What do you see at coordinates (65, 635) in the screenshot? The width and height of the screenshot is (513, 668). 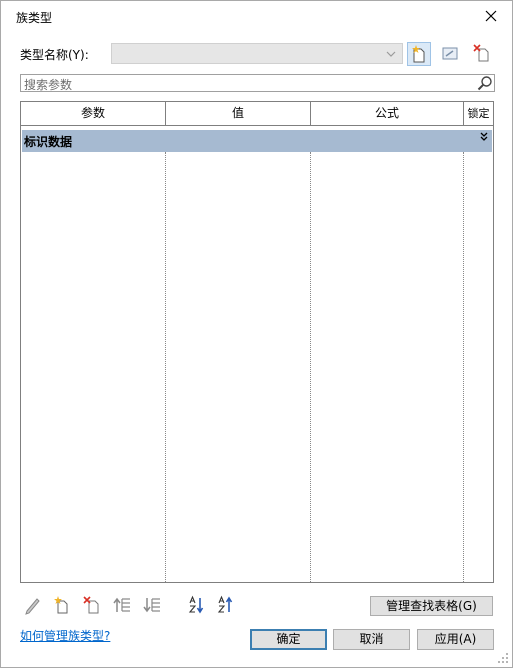 I see `help-link: 如何管理族类型?` at bounding box center [65, 635].